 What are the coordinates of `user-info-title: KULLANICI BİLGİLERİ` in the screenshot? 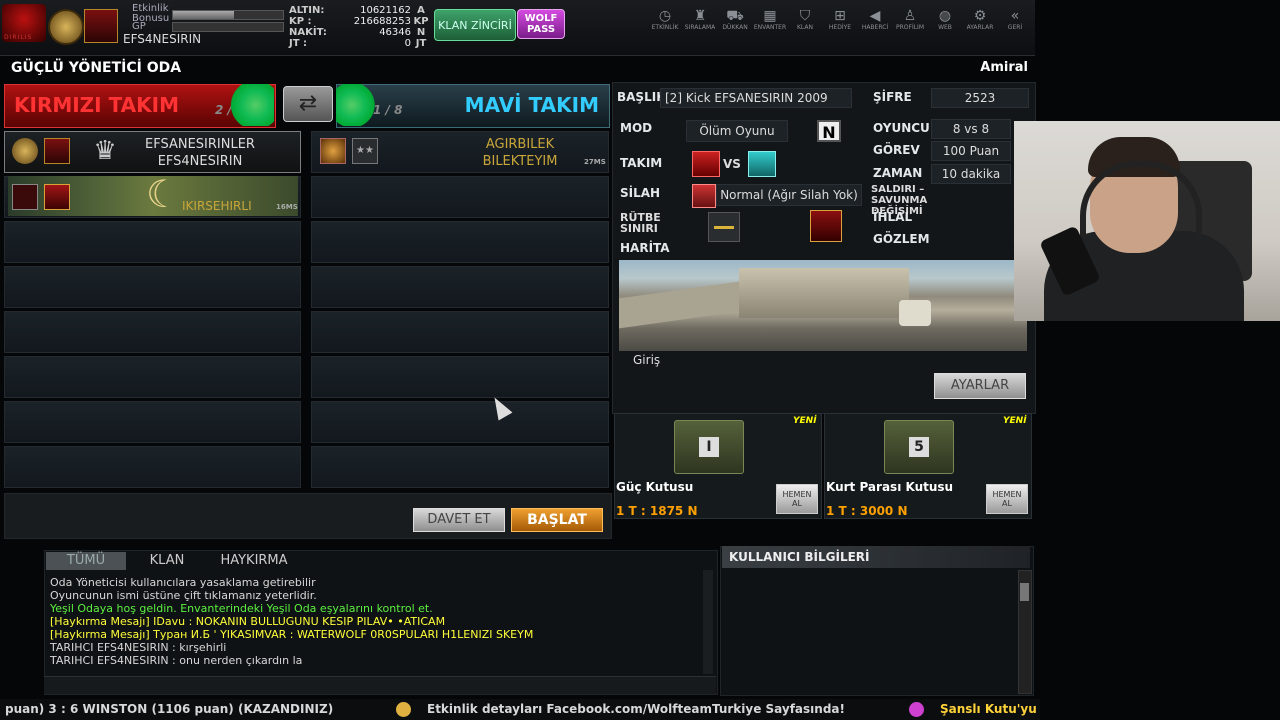 It's located at (876, 557).